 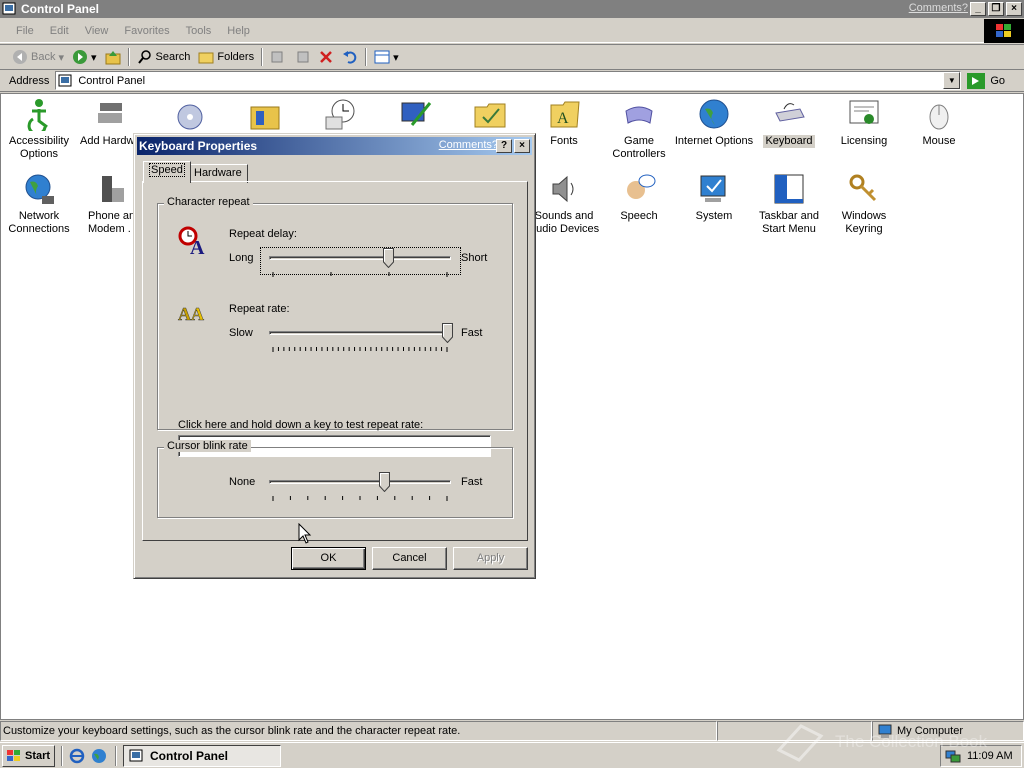 I want to click on address-input: Control Panel ▼, so click(x=508, y=80).